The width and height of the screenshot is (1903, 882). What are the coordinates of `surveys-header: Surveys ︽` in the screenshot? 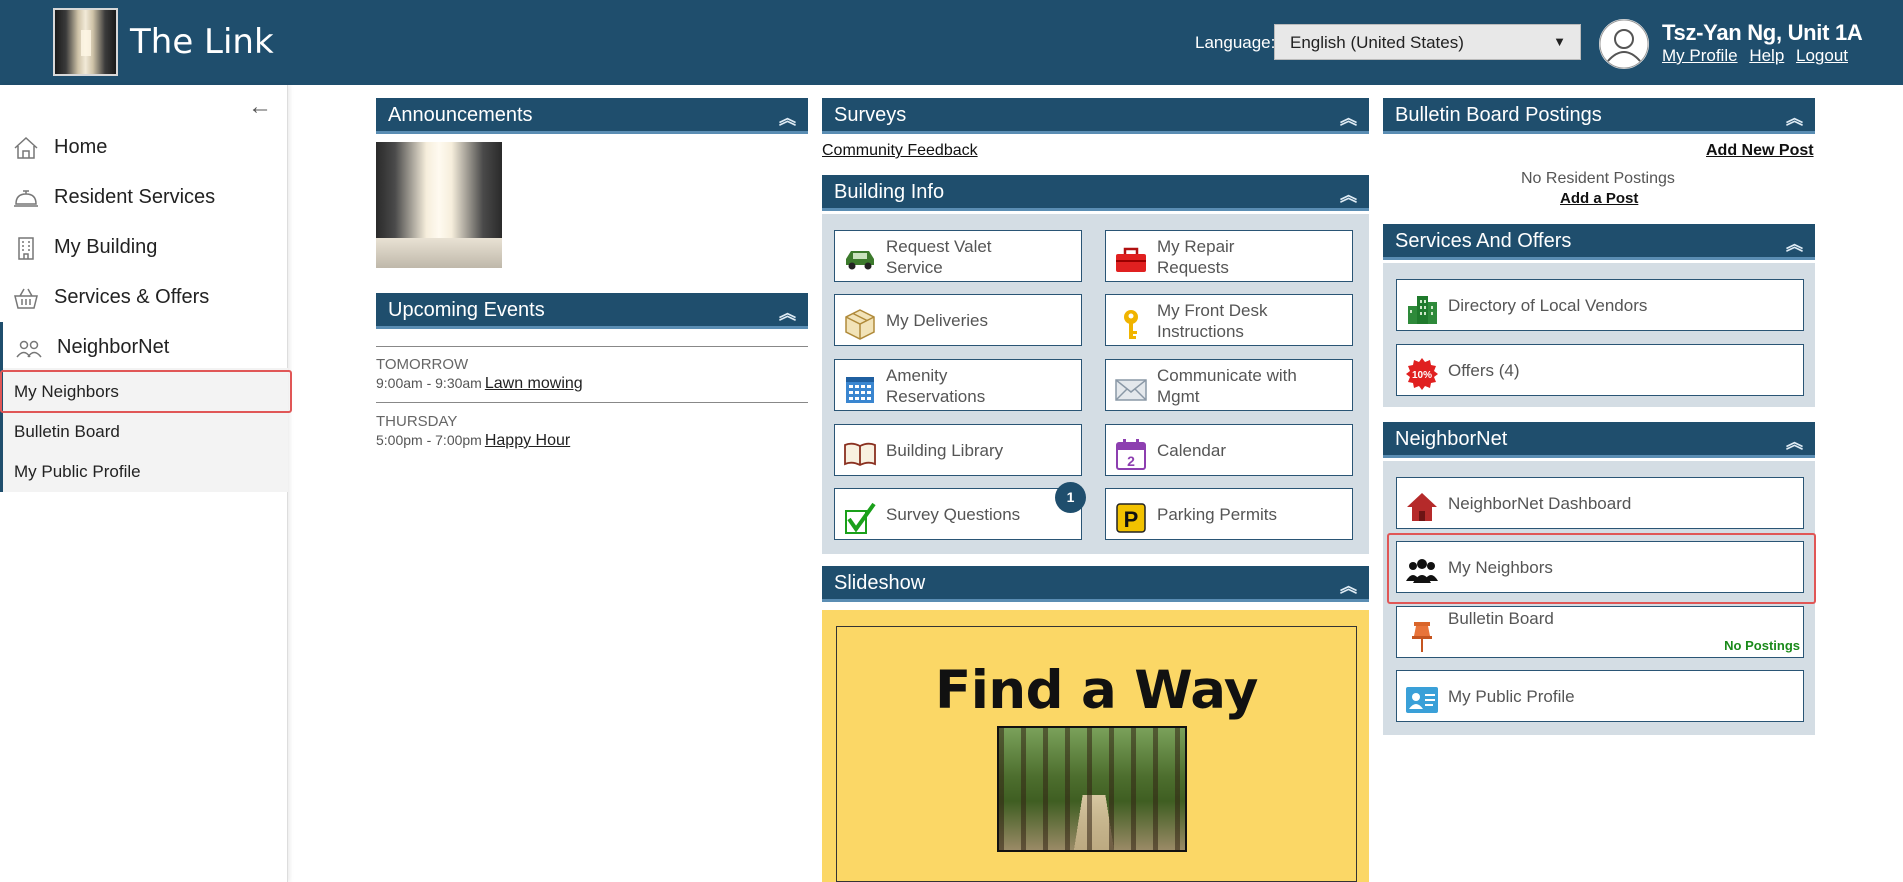 It's located at (1095, 116).